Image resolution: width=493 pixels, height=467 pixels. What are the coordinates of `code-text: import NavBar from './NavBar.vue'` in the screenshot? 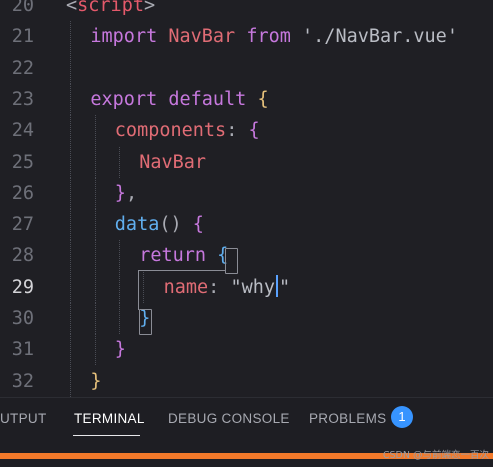 It's located at (274, 36).